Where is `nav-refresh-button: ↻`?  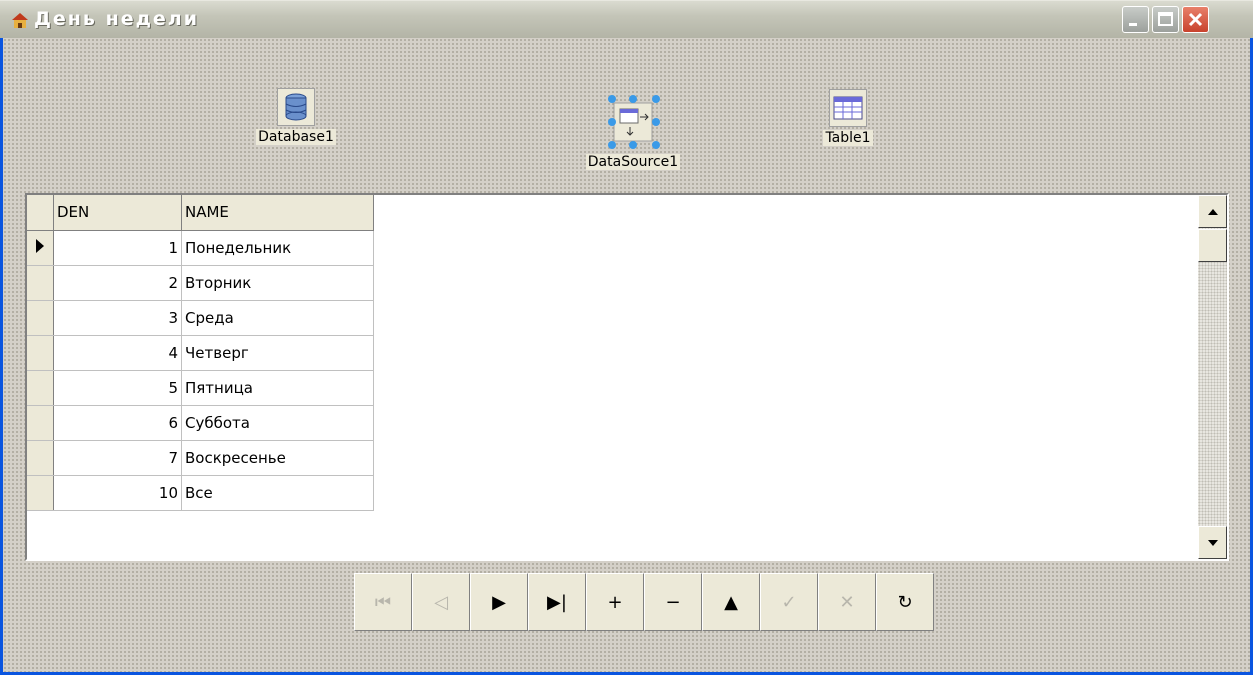 nav-refresh-button: ↻ is located at coordinates (905, 602).